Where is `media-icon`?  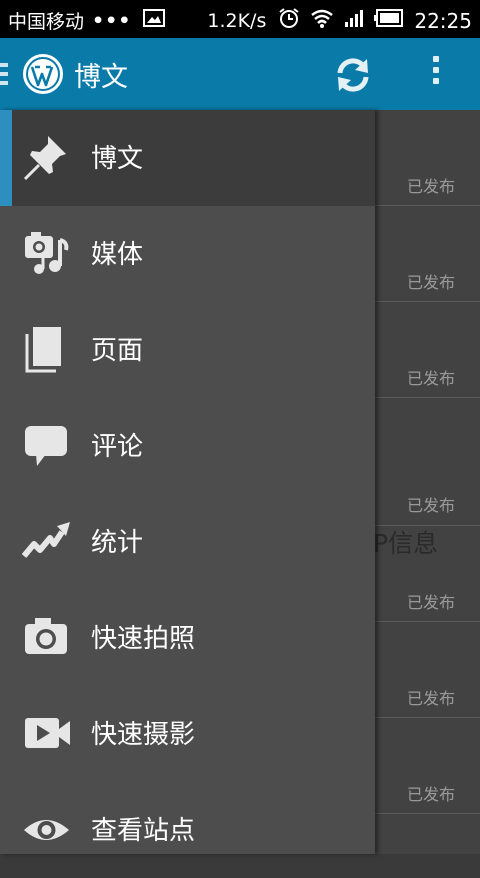
media-icon is located at coordinates (47, 253).